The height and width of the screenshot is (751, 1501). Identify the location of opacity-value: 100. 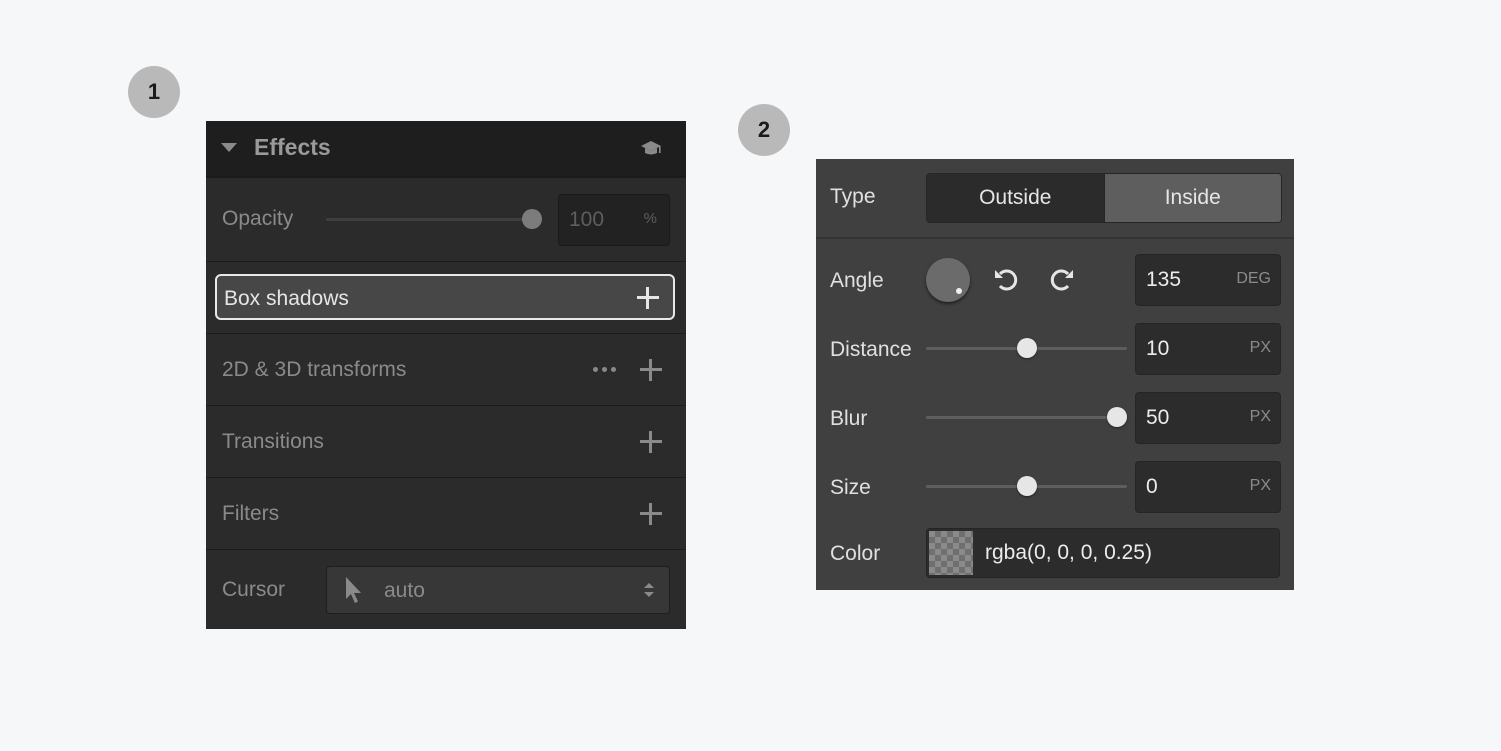
(587, 219).